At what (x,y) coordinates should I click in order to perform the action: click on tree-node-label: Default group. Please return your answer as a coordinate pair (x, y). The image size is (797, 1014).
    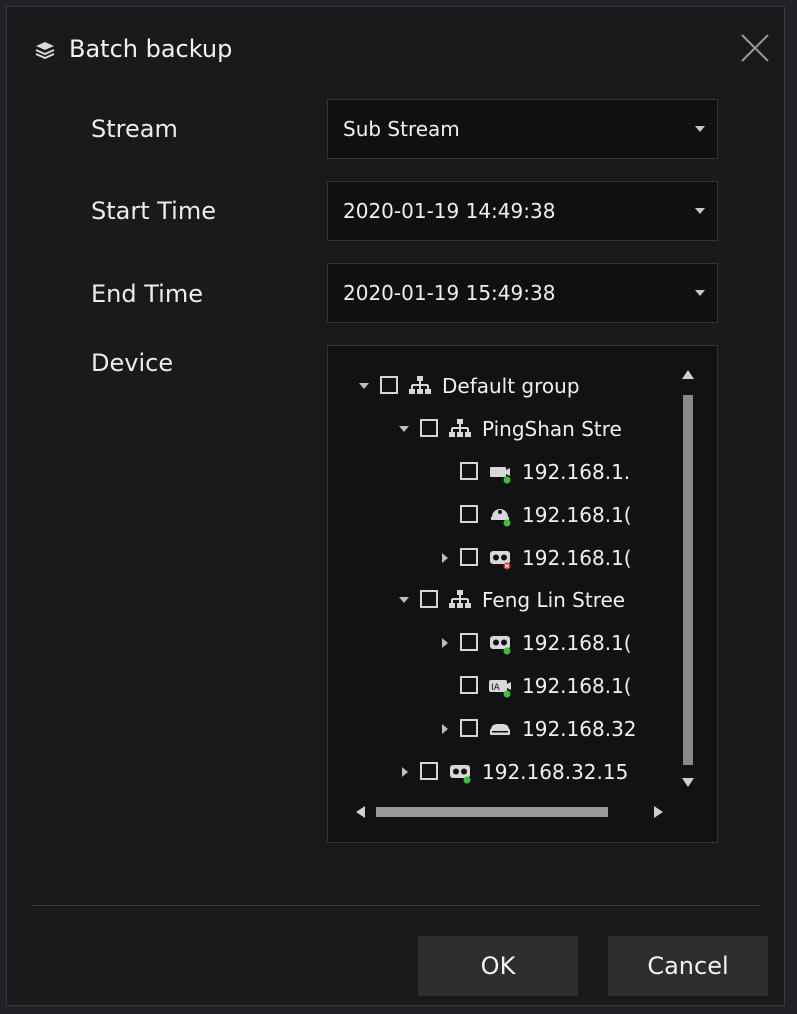
    Looking at the image, I should click on (511, 386).